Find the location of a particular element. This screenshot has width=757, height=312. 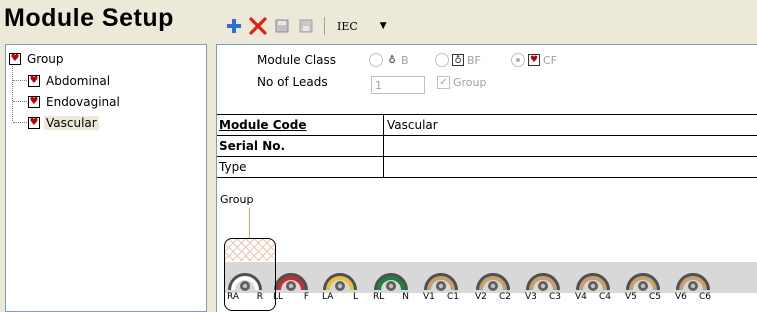

lead-abbr: C1 is located at coordinates (452, 297).